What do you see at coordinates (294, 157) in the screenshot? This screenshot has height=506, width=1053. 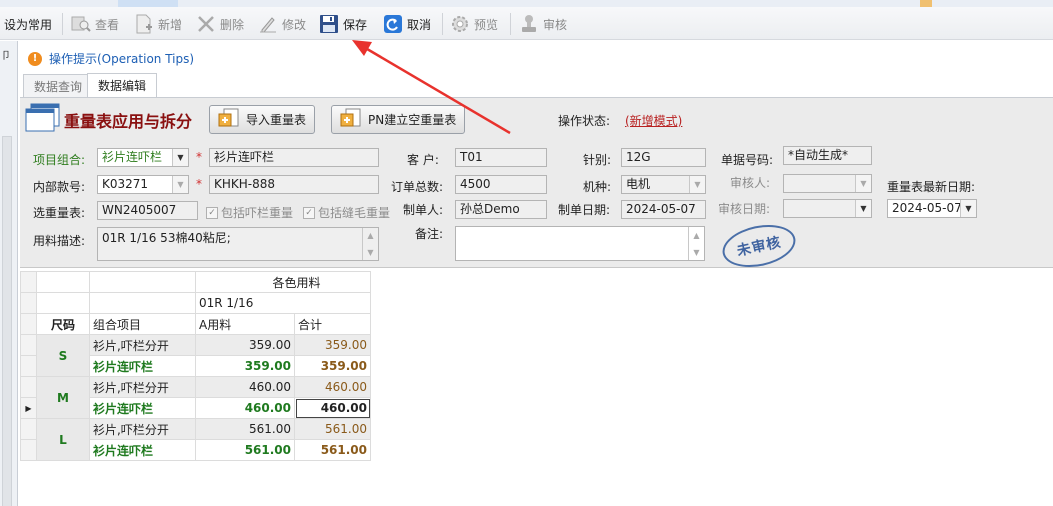 I see `combo-text-field: 衫片连吓栏` at bounding box center [294, 157].